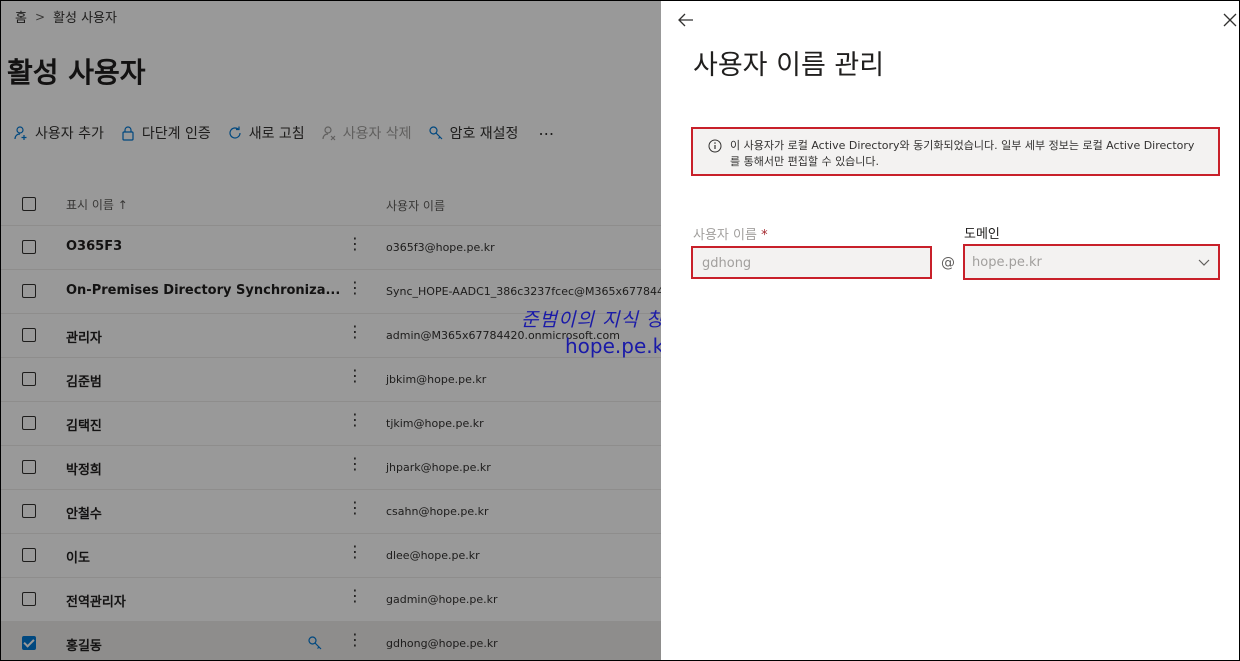 This screenshot has width=1240, height=661. Describe the element at coordinates (811, 262) in the screenshot. I see `username-input: gdhong` at that location.